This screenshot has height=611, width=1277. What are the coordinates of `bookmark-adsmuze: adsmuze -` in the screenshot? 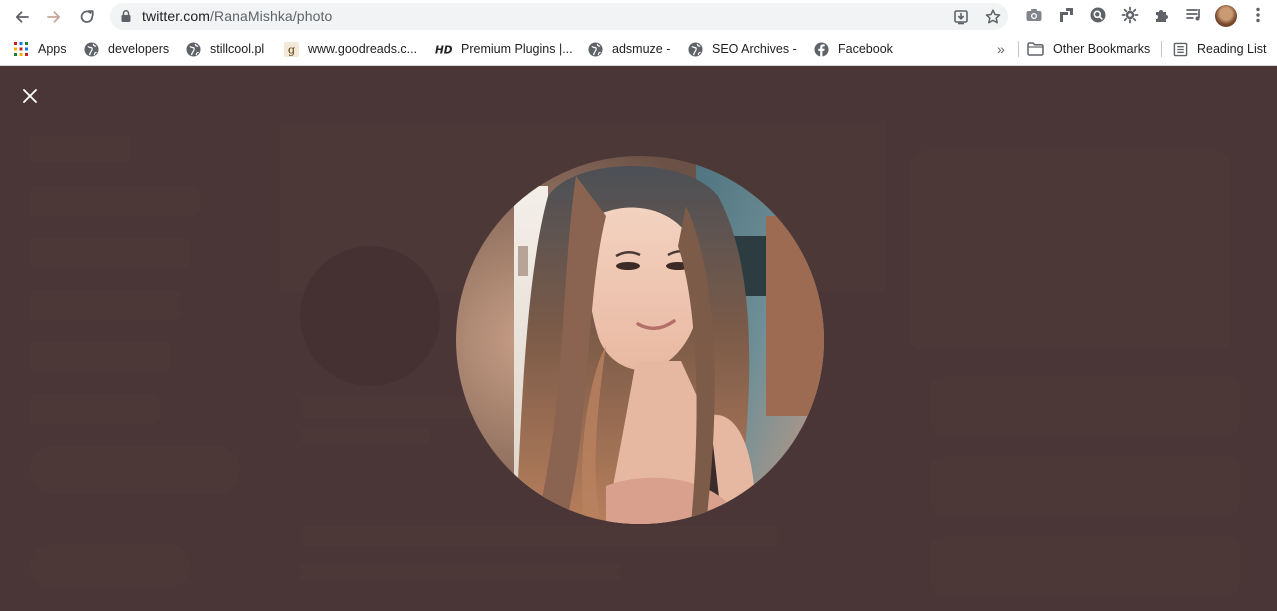 It's located at (628, 49).